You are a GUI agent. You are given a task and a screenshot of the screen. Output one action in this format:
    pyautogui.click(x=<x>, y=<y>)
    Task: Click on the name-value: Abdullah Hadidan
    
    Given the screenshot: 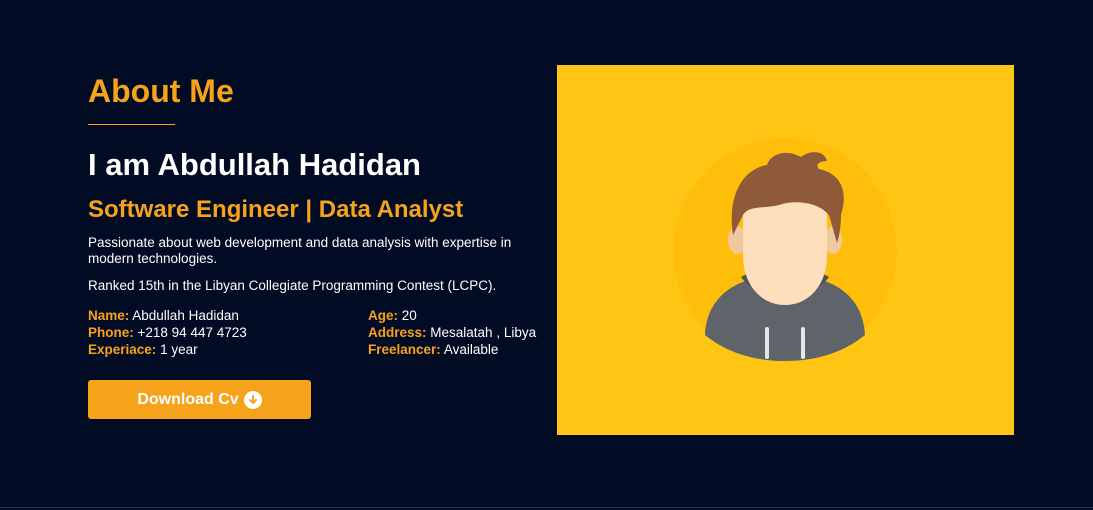 What is the action you would take?
    pyautogui.click(x=185, y=315)
    